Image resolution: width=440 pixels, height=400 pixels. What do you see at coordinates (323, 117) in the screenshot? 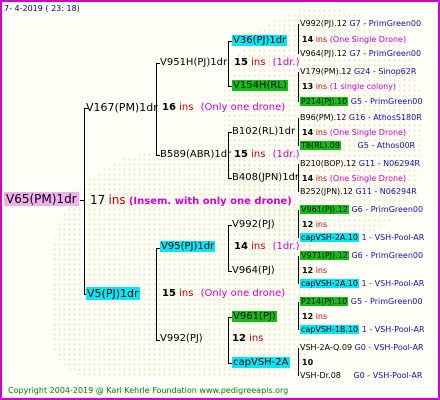
I see `node-name: B96(PM).12` at bounding box center [323, 117].